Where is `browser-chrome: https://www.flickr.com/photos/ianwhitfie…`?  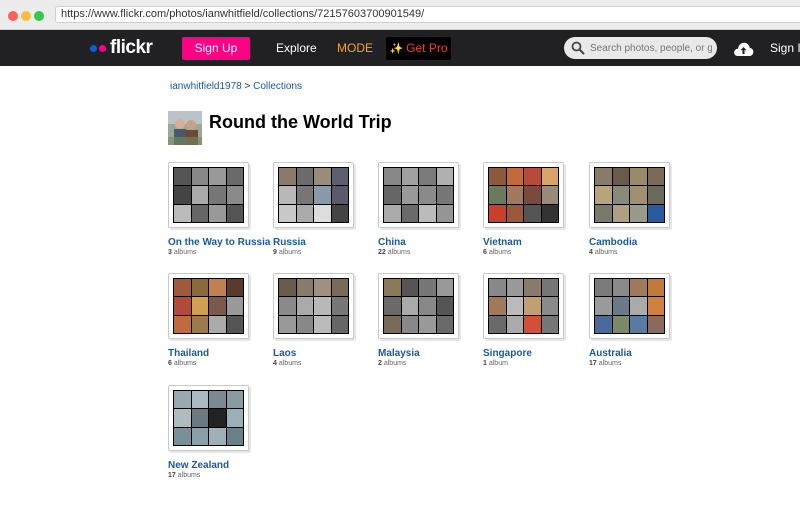 browser-chrome: https://www.flickr.com/photos/ianwhitfie… is located at coordinates (400, 15).